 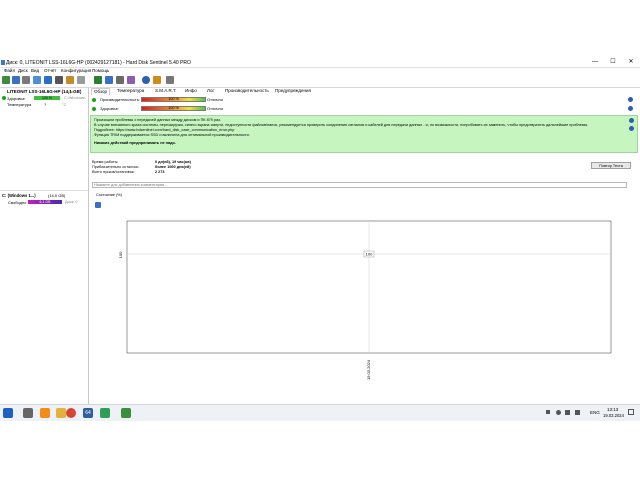 I want to click on menu-report: Отчёт, so click(x=50, y=70).